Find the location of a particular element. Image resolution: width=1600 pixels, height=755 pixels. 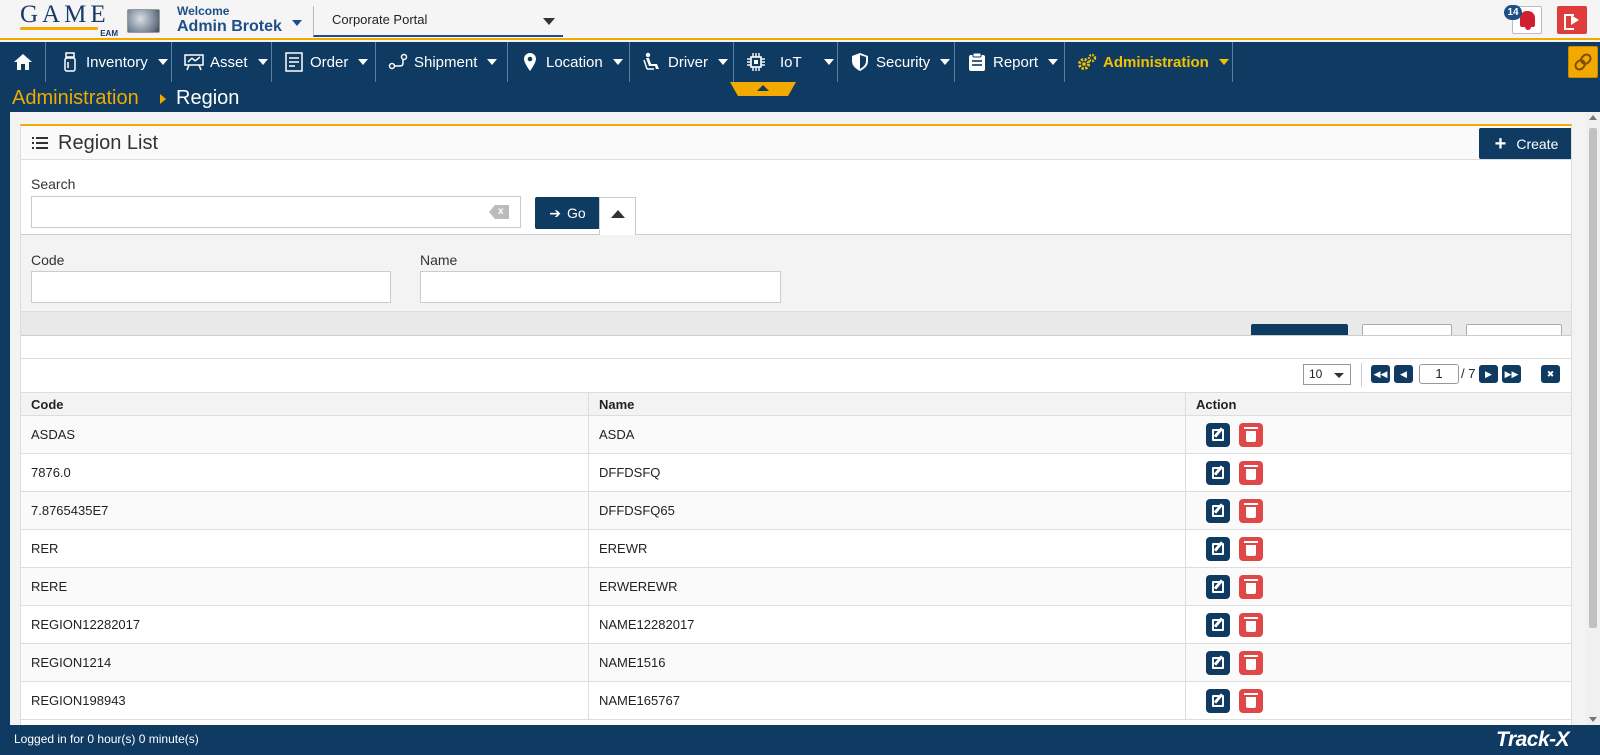

scroll-up-icon is located at coordinates (1593, 117).